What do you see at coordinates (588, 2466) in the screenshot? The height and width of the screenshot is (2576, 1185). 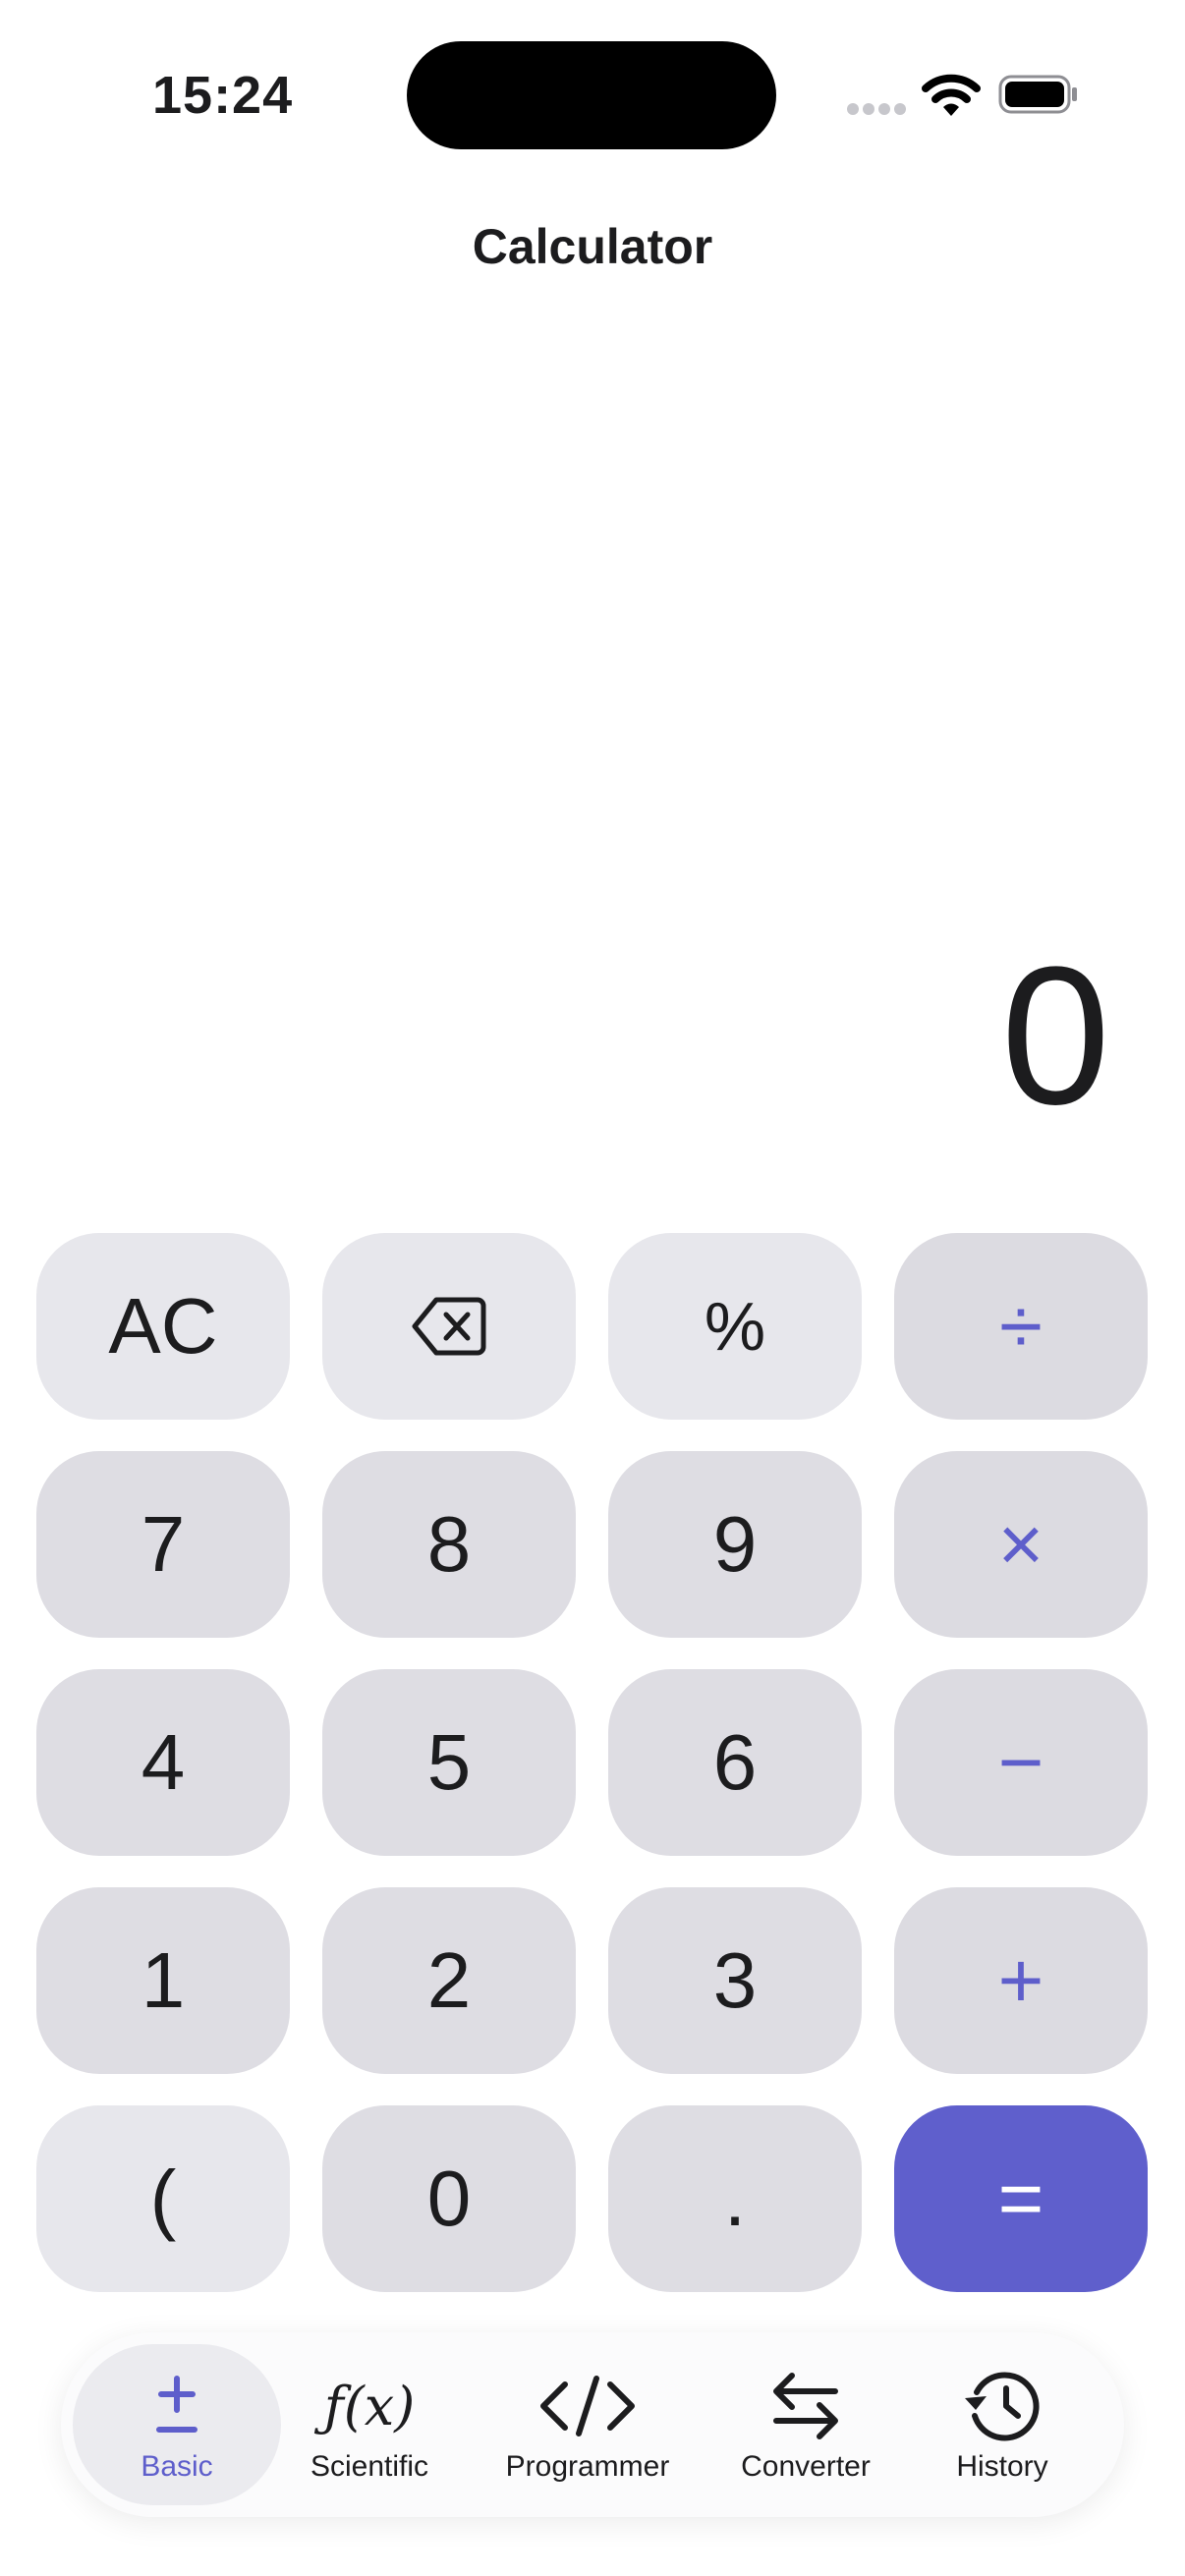 I see `tab-label: Programmer` at bounding box center [588, 2466].